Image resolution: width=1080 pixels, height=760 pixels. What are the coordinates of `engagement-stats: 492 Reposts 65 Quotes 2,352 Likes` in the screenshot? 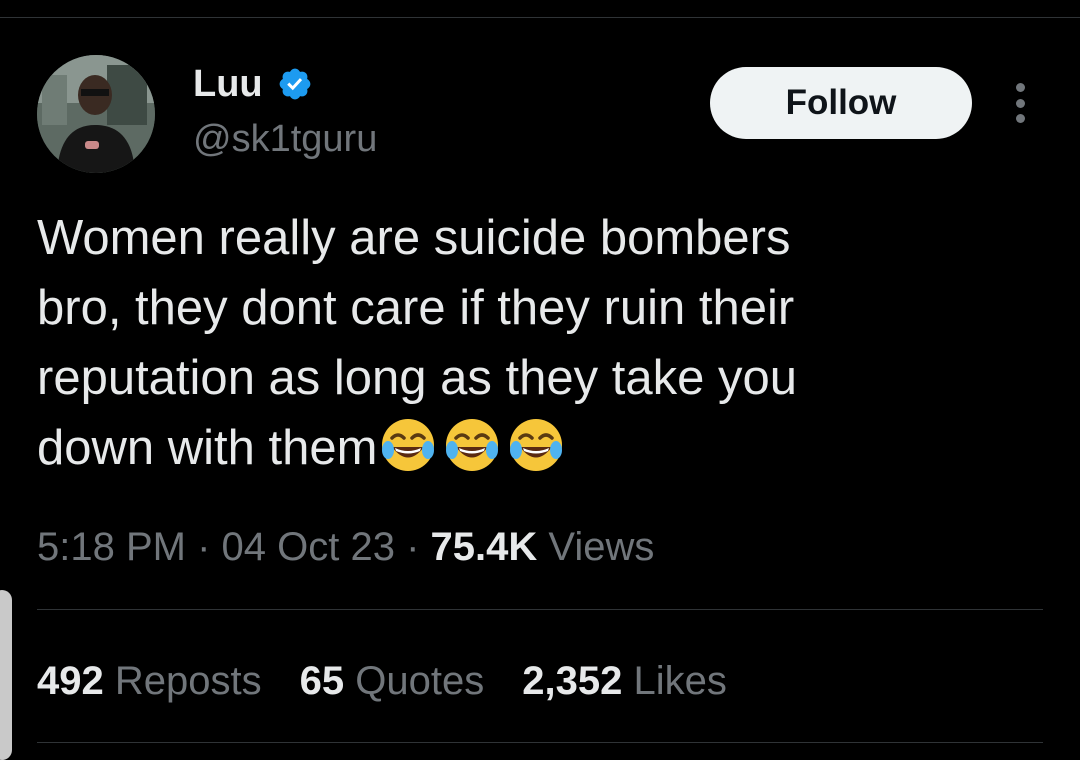 It's located at (382, 681).